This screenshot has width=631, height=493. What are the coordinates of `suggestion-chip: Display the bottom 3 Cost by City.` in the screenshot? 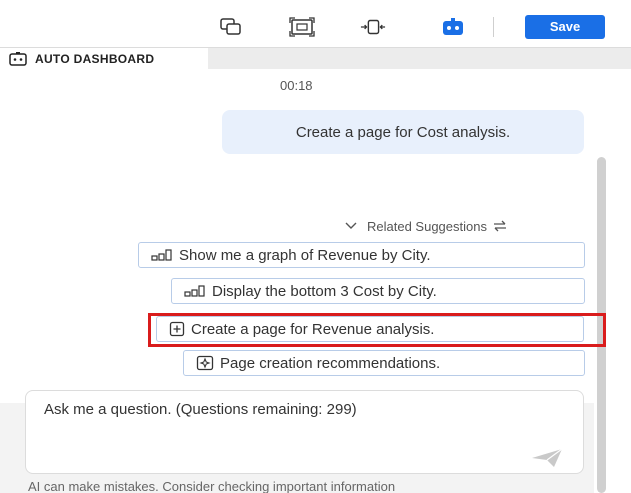 It's located at (378, 291).